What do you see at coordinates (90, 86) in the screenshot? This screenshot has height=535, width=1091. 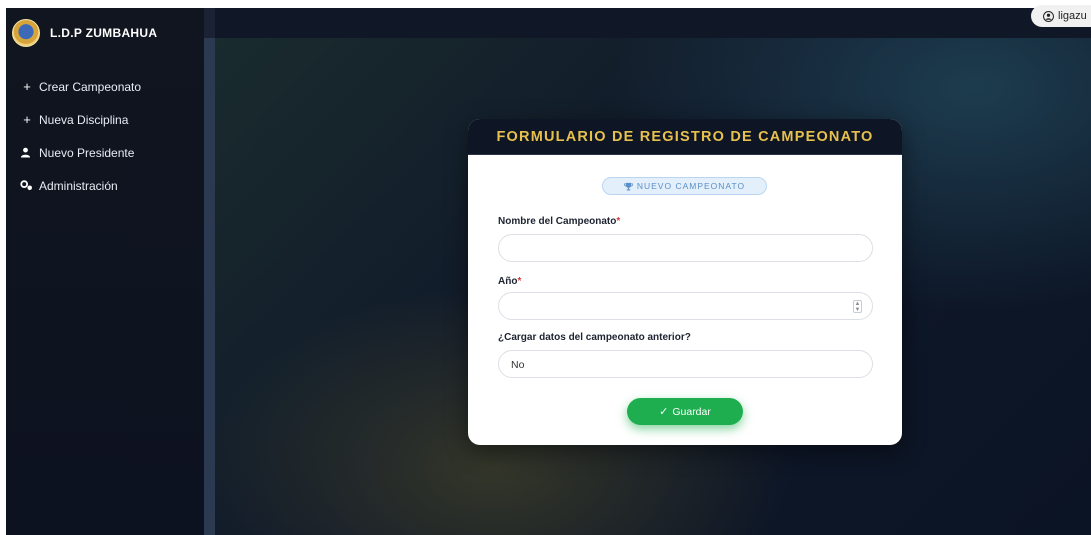 I see `sidebar-item-label: Crear Campeonato` at bounding box center [90, 86].